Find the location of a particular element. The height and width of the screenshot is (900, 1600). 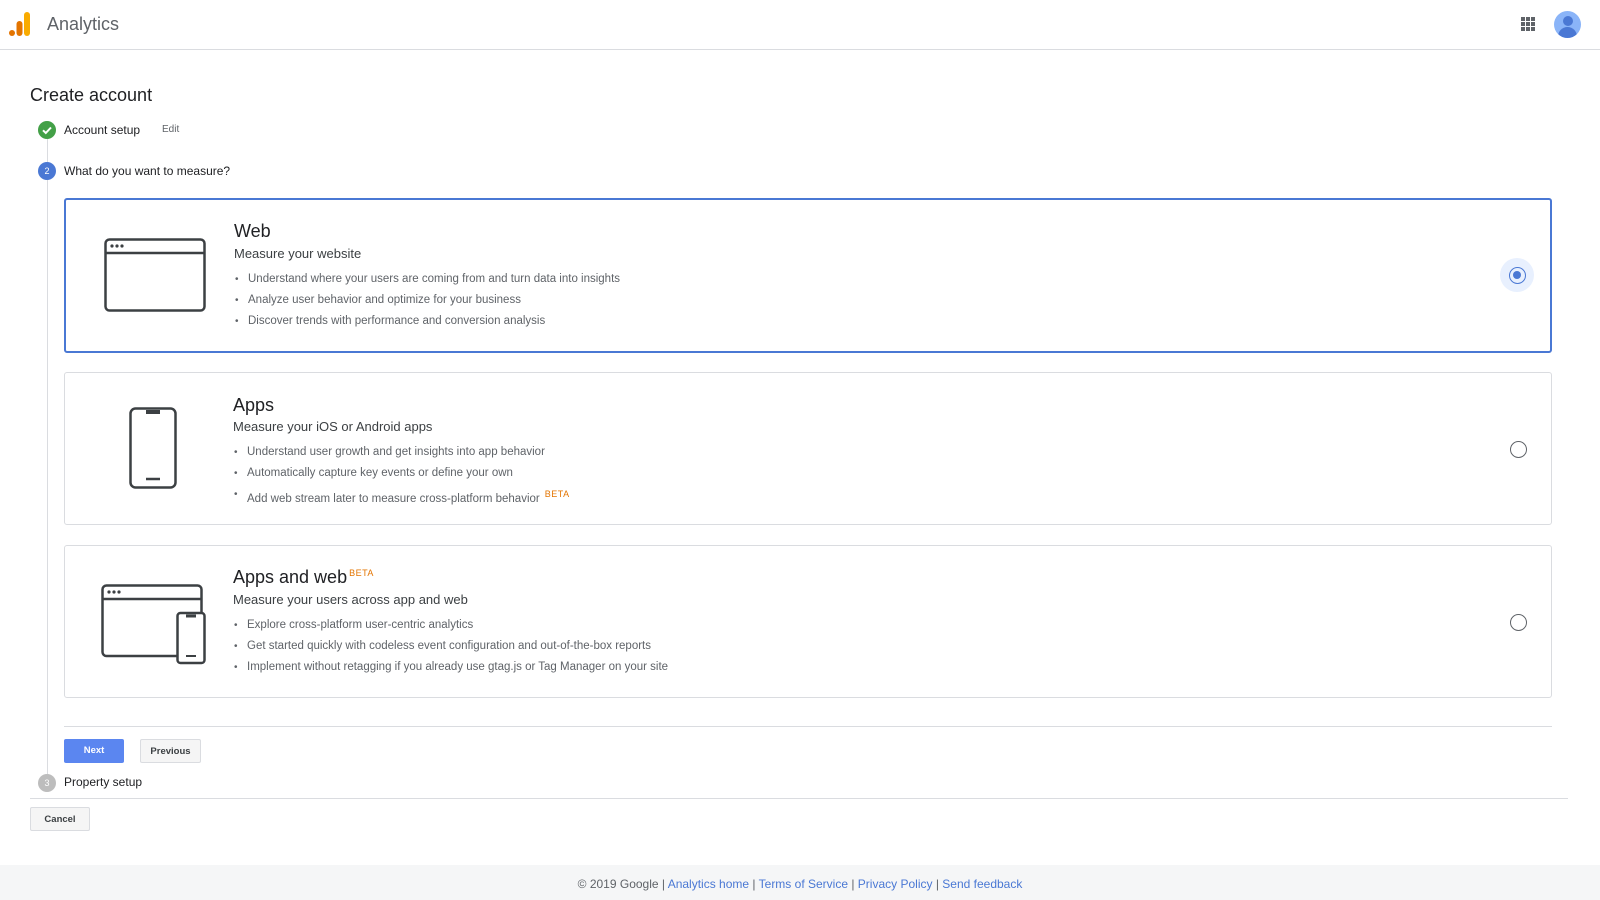

account-avatar is located at coordinates (1567, 24).